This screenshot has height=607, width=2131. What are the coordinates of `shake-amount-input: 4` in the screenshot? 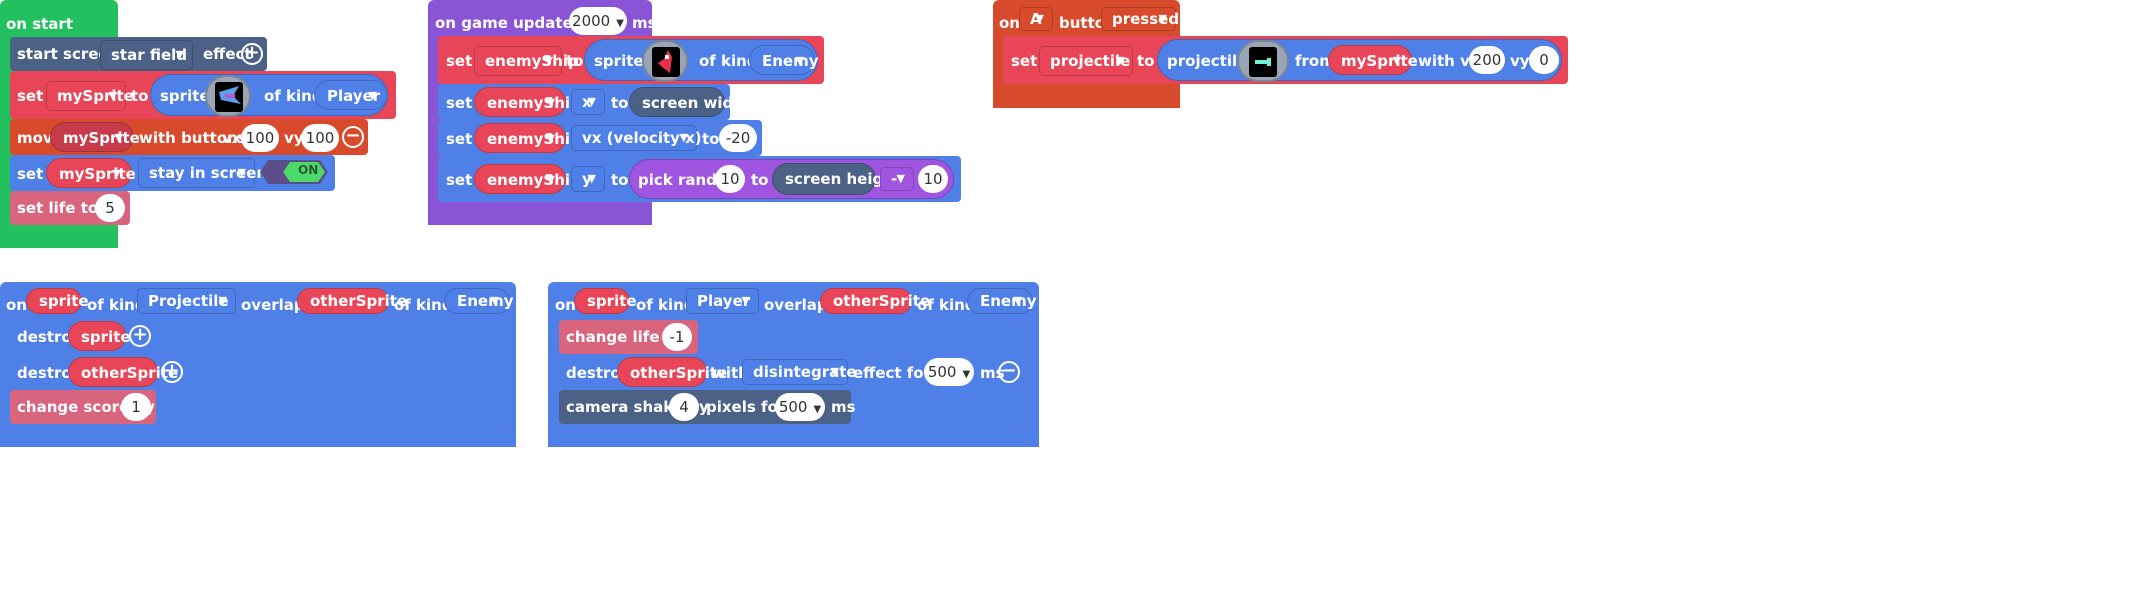 It's located at (684, 407).